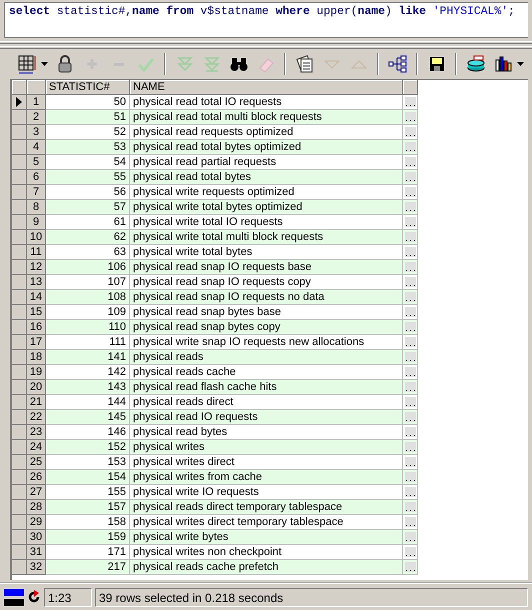 This screenshot has height=610, width=532. Describe the element at coordinates (36, 312) in the screenshot. I see `row-number: 15` at that location.